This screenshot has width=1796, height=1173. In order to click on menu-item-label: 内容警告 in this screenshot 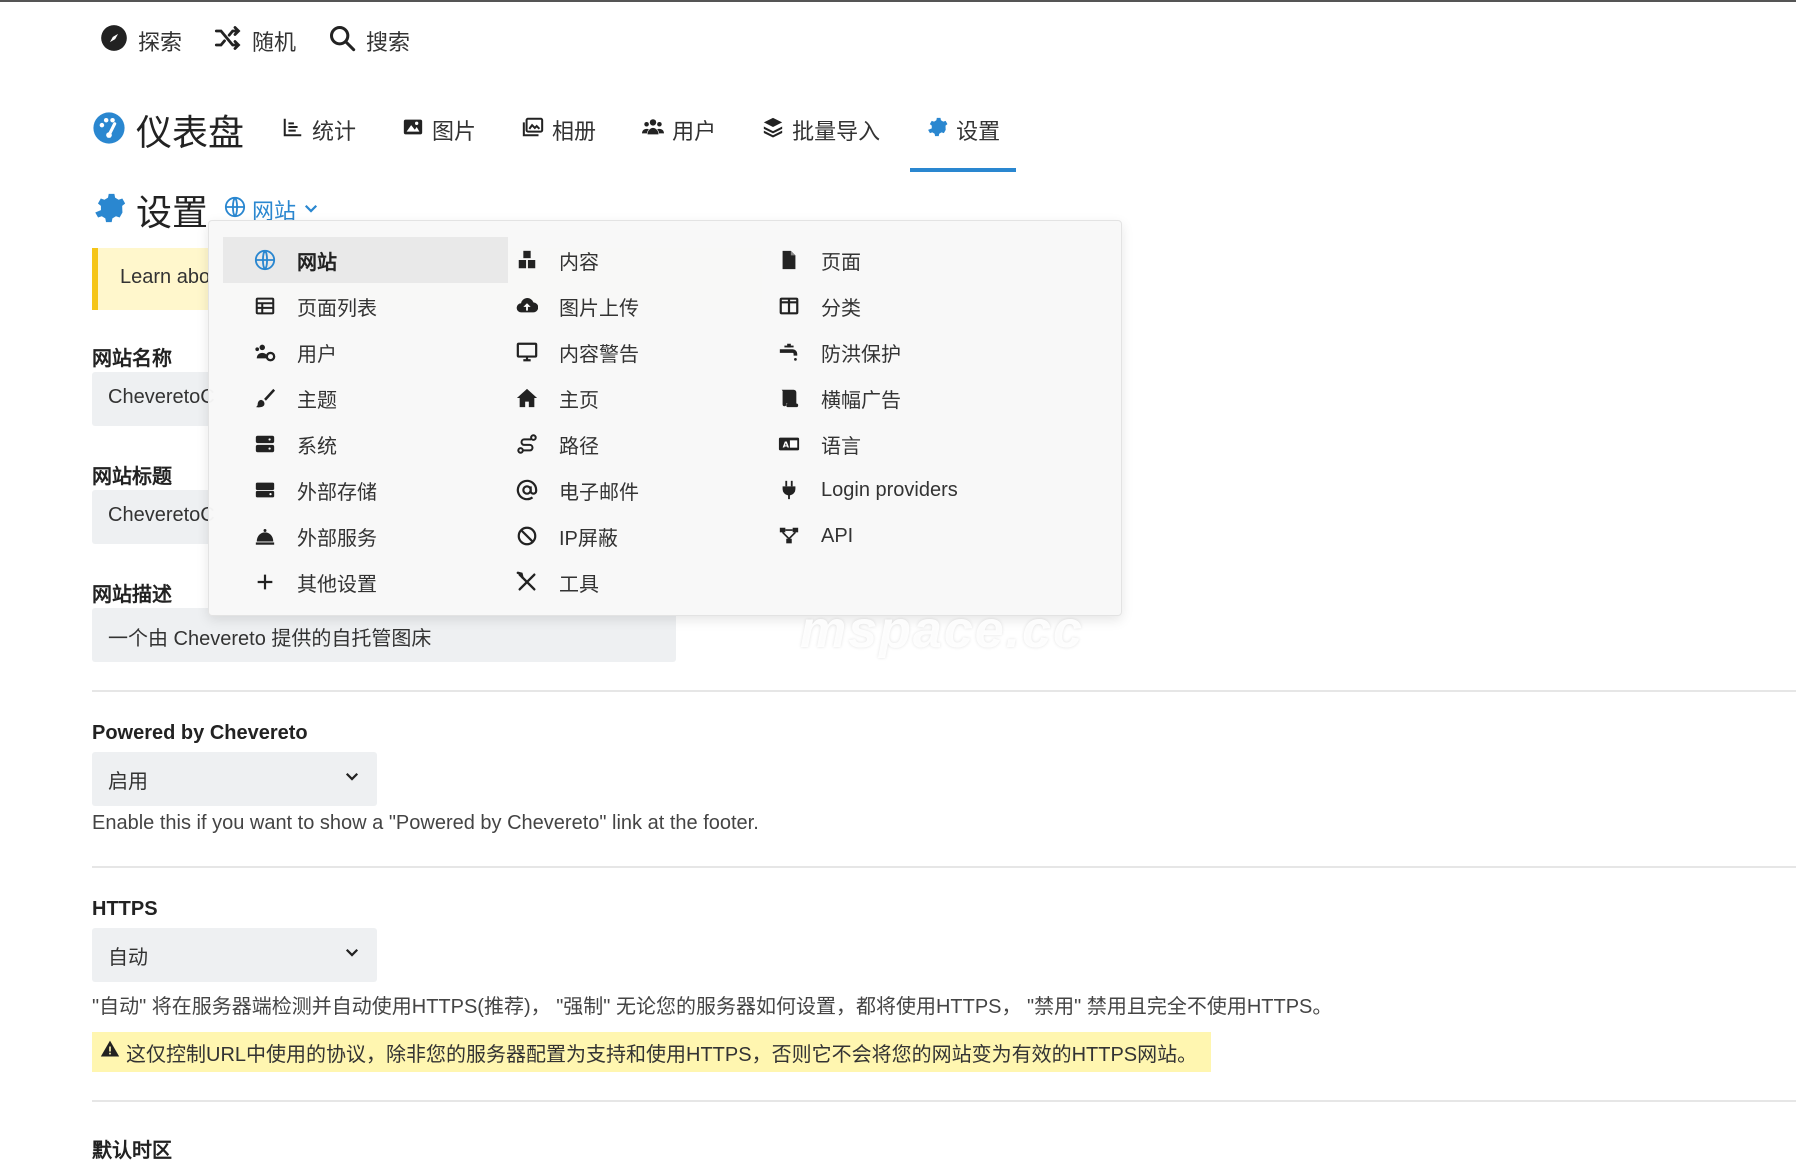, I will do `click(599, 354)`.